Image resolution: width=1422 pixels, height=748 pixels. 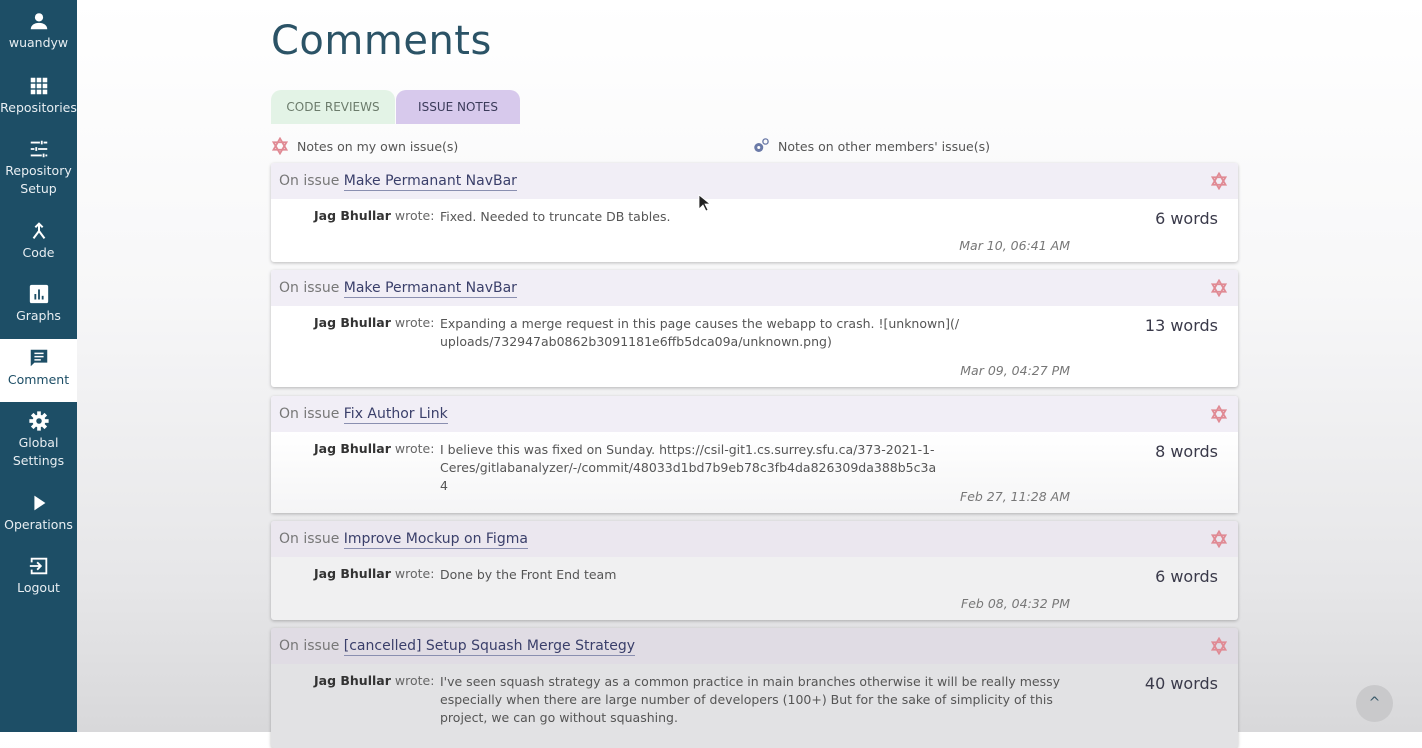 I want to click on word-count: 13 words, so click(x=1181, y=325).